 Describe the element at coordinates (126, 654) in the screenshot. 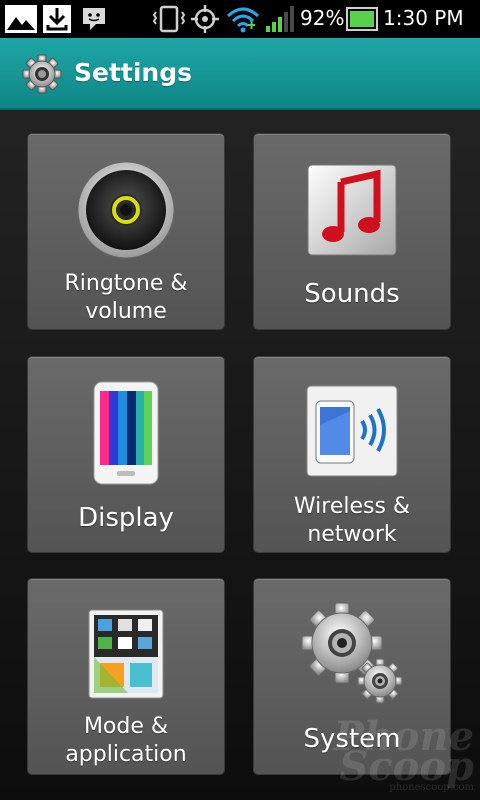

I see `apps-tablet-icon` at that location.